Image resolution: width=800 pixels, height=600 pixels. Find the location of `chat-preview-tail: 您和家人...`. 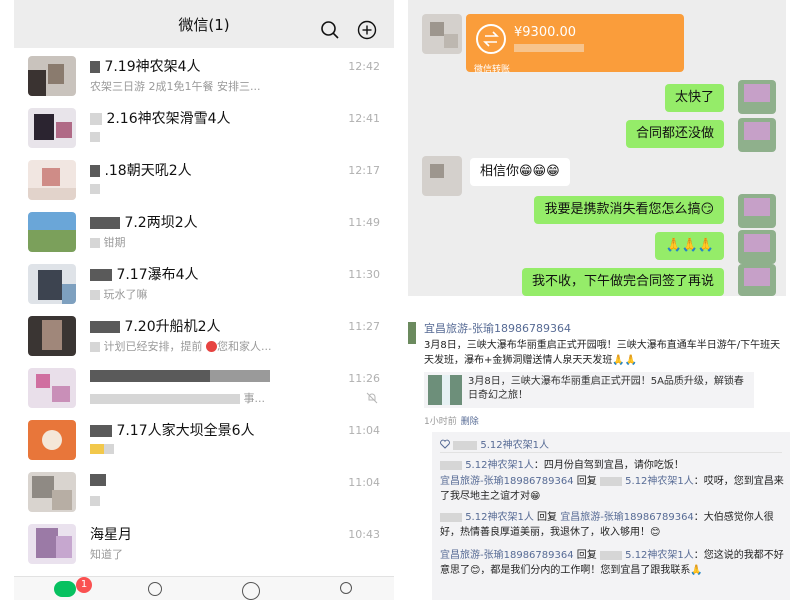

chat-preview-tail: 您和家人... is located at coordinates (244, 346).